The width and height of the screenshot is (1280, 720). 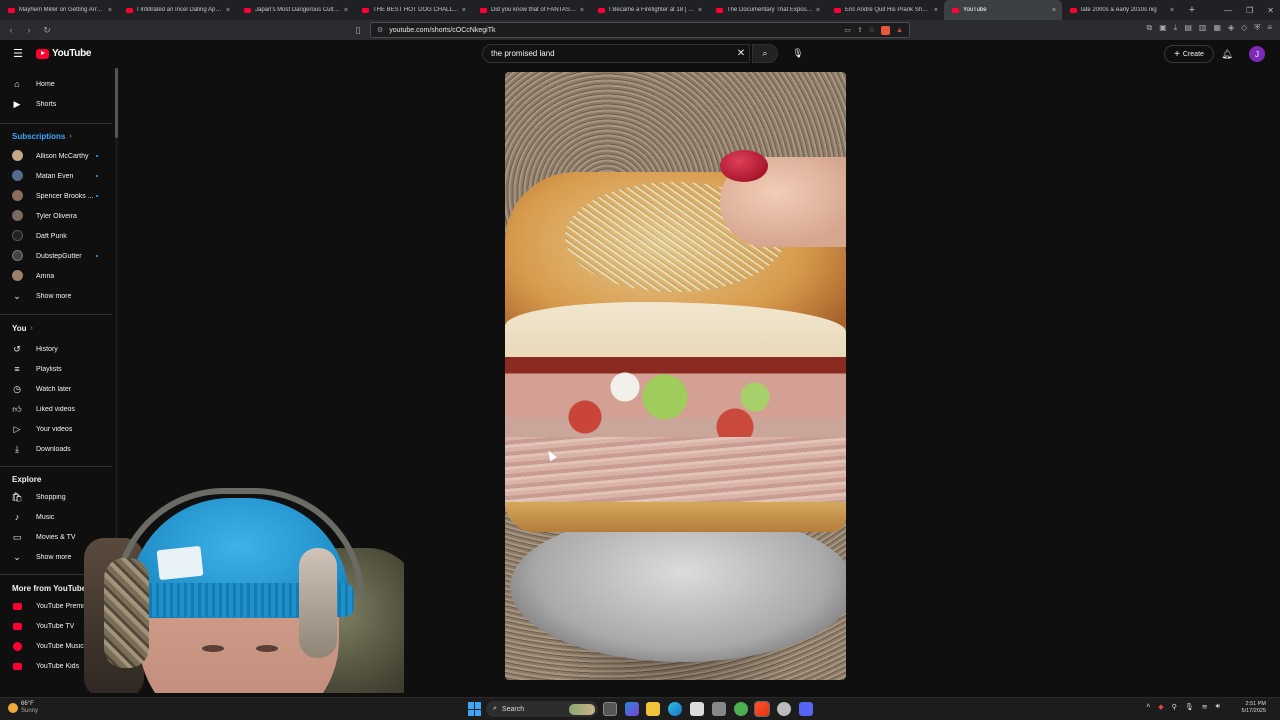 I want to click on sidebar-item-shorts: ▶ Shorts, so click(x=56, y=104).